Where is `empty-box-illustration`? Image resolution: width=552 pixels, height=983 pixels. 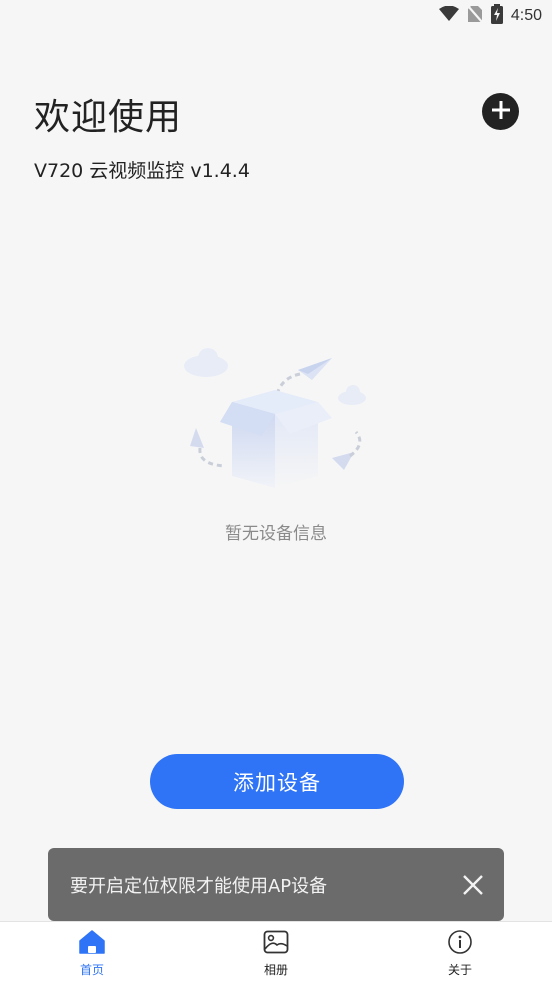
empty-box-illustration is located at coordinates (275, 420).